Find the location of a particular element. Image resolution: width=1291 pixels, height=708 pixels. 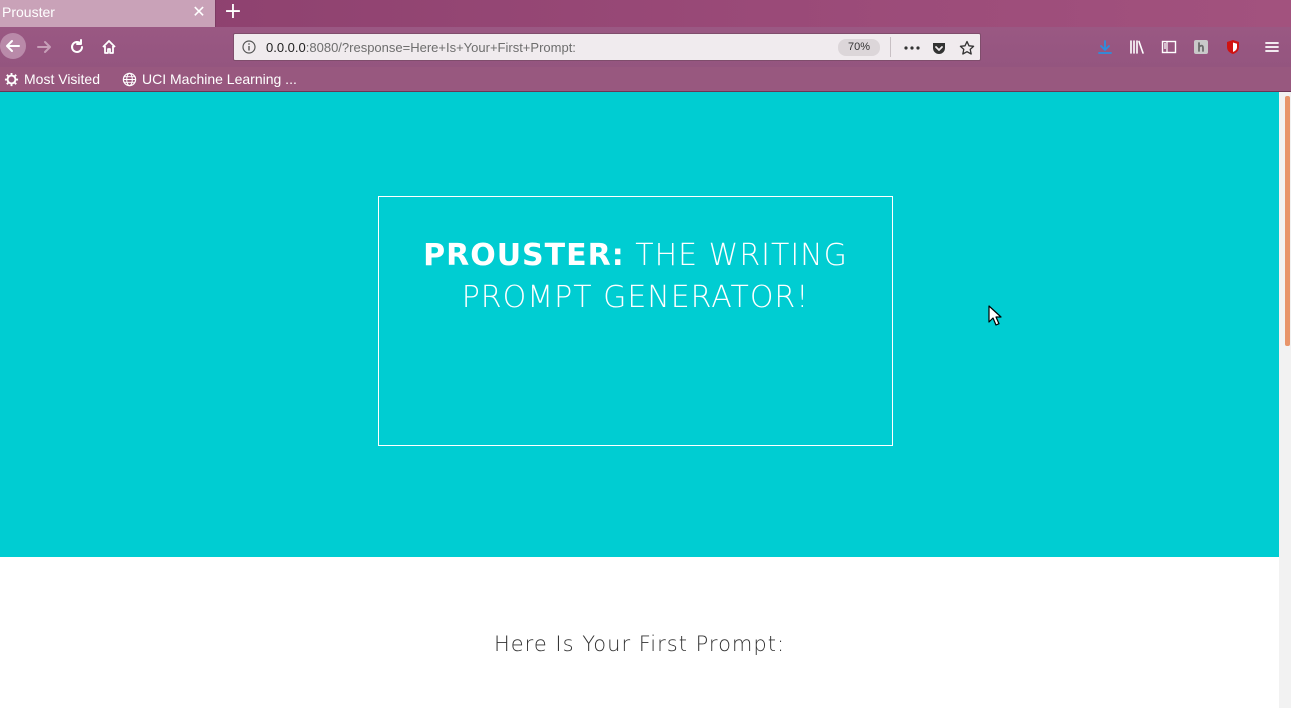

gear-icon is located at coordinates (11, 79).